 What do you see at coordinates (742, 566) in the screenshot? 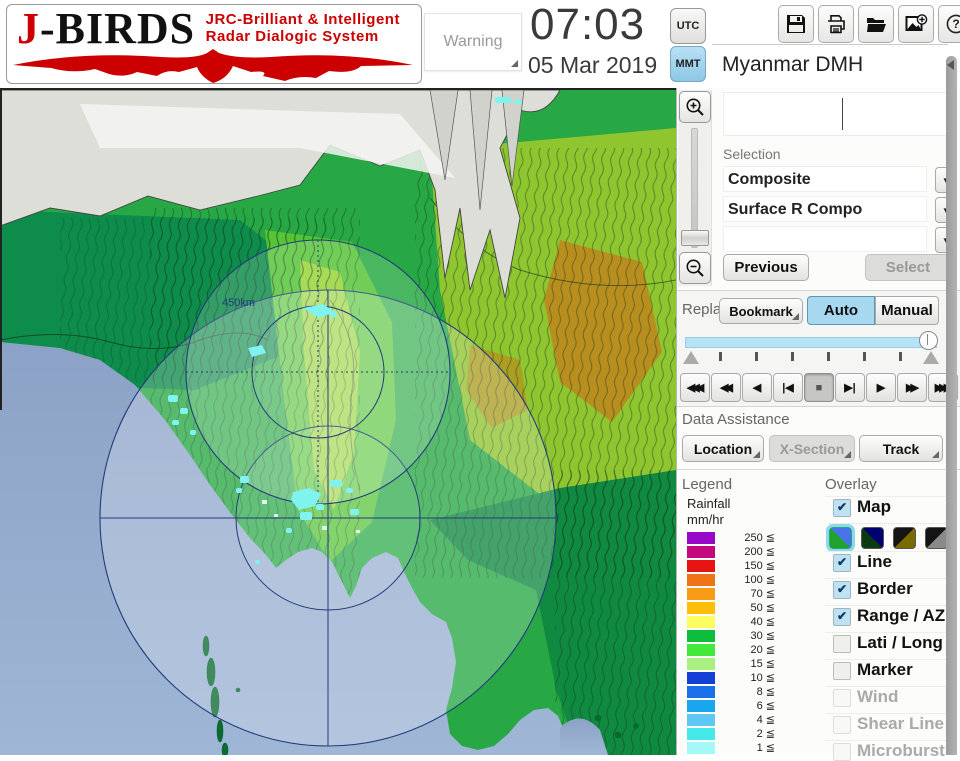
I see `legend-row: 150 ≦` at bounding box center [742, 566].